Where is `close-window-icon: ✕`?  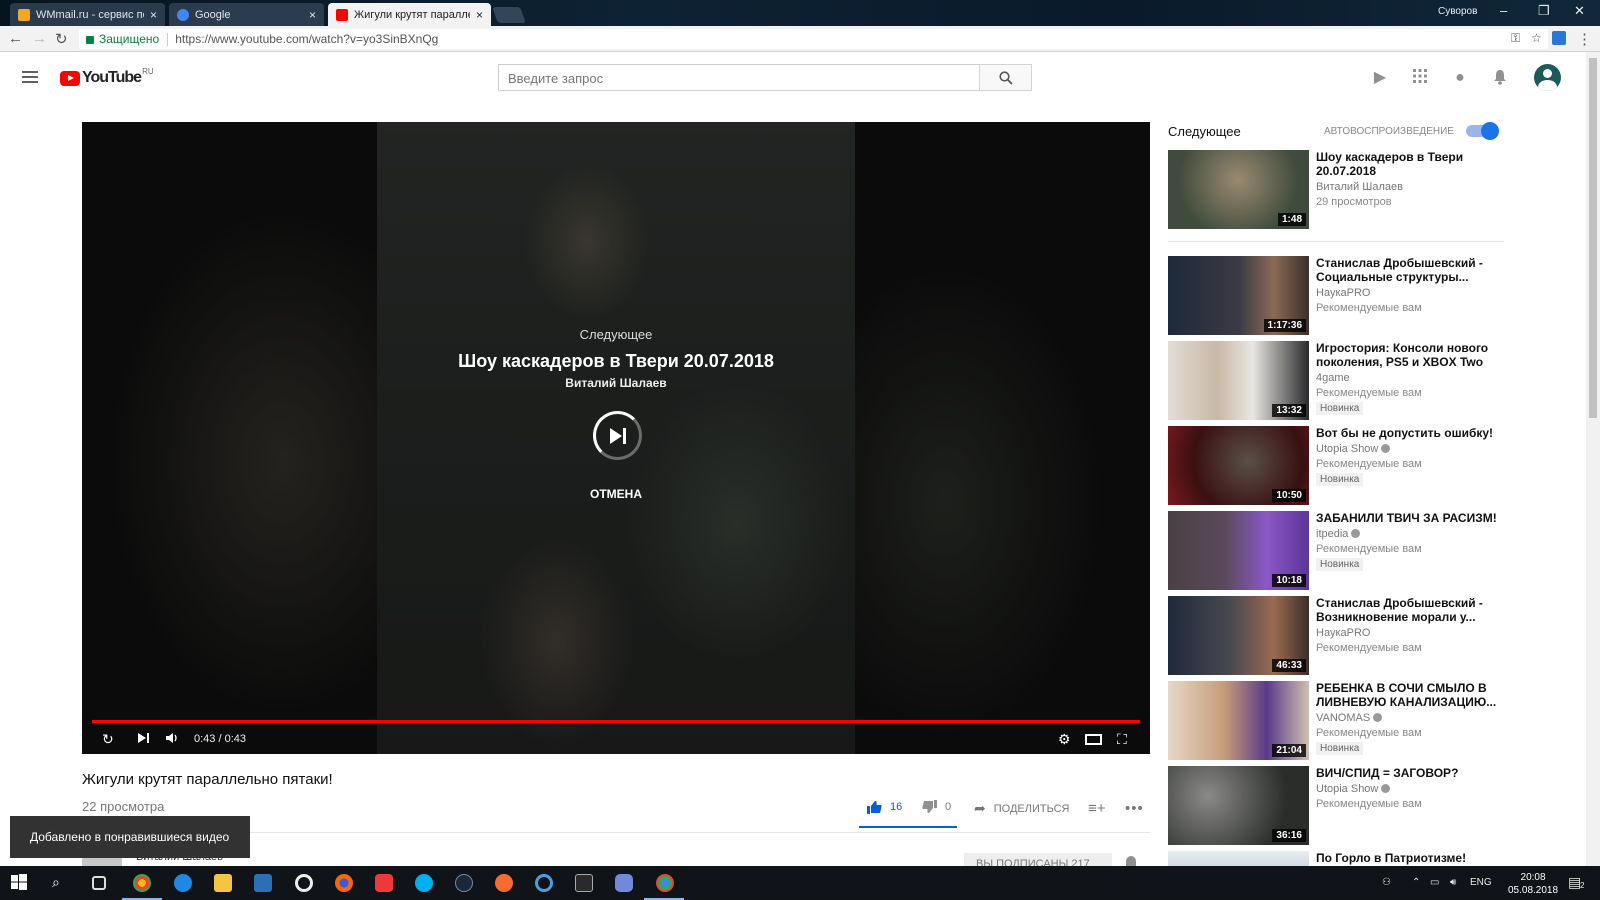
close-window-icon: ✕ is located at coordinates (1579, 11).